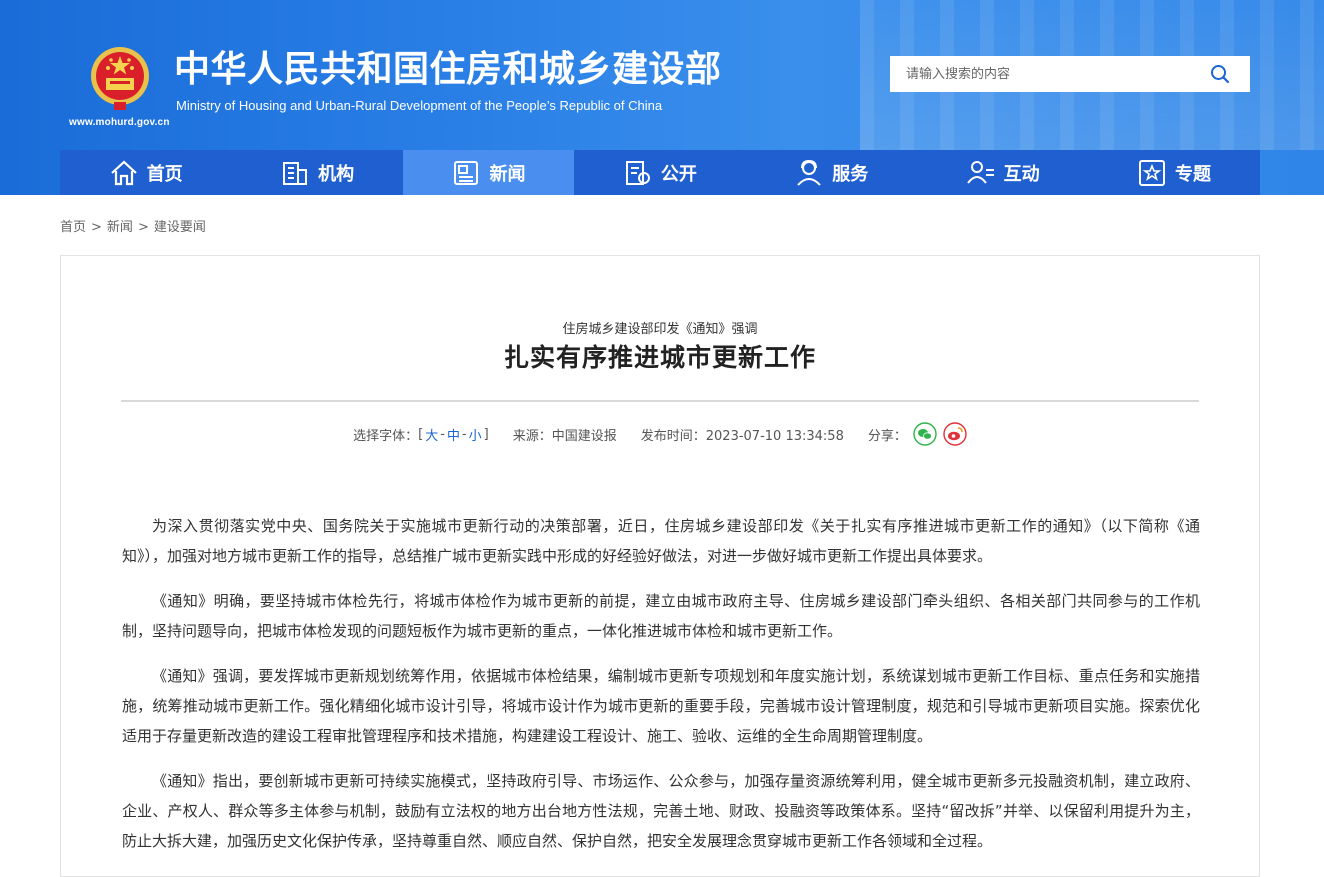  Describe the element at coordinates (850, 174) in the screenshot. I see `nav-label: 服务` at that location.